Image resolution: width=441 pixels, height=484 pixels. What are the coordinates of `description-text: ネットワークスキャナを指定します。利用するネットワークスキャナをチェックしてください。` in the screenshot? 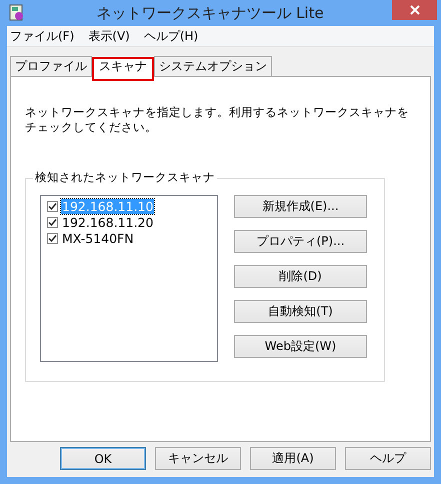 It's located at (217, 120).